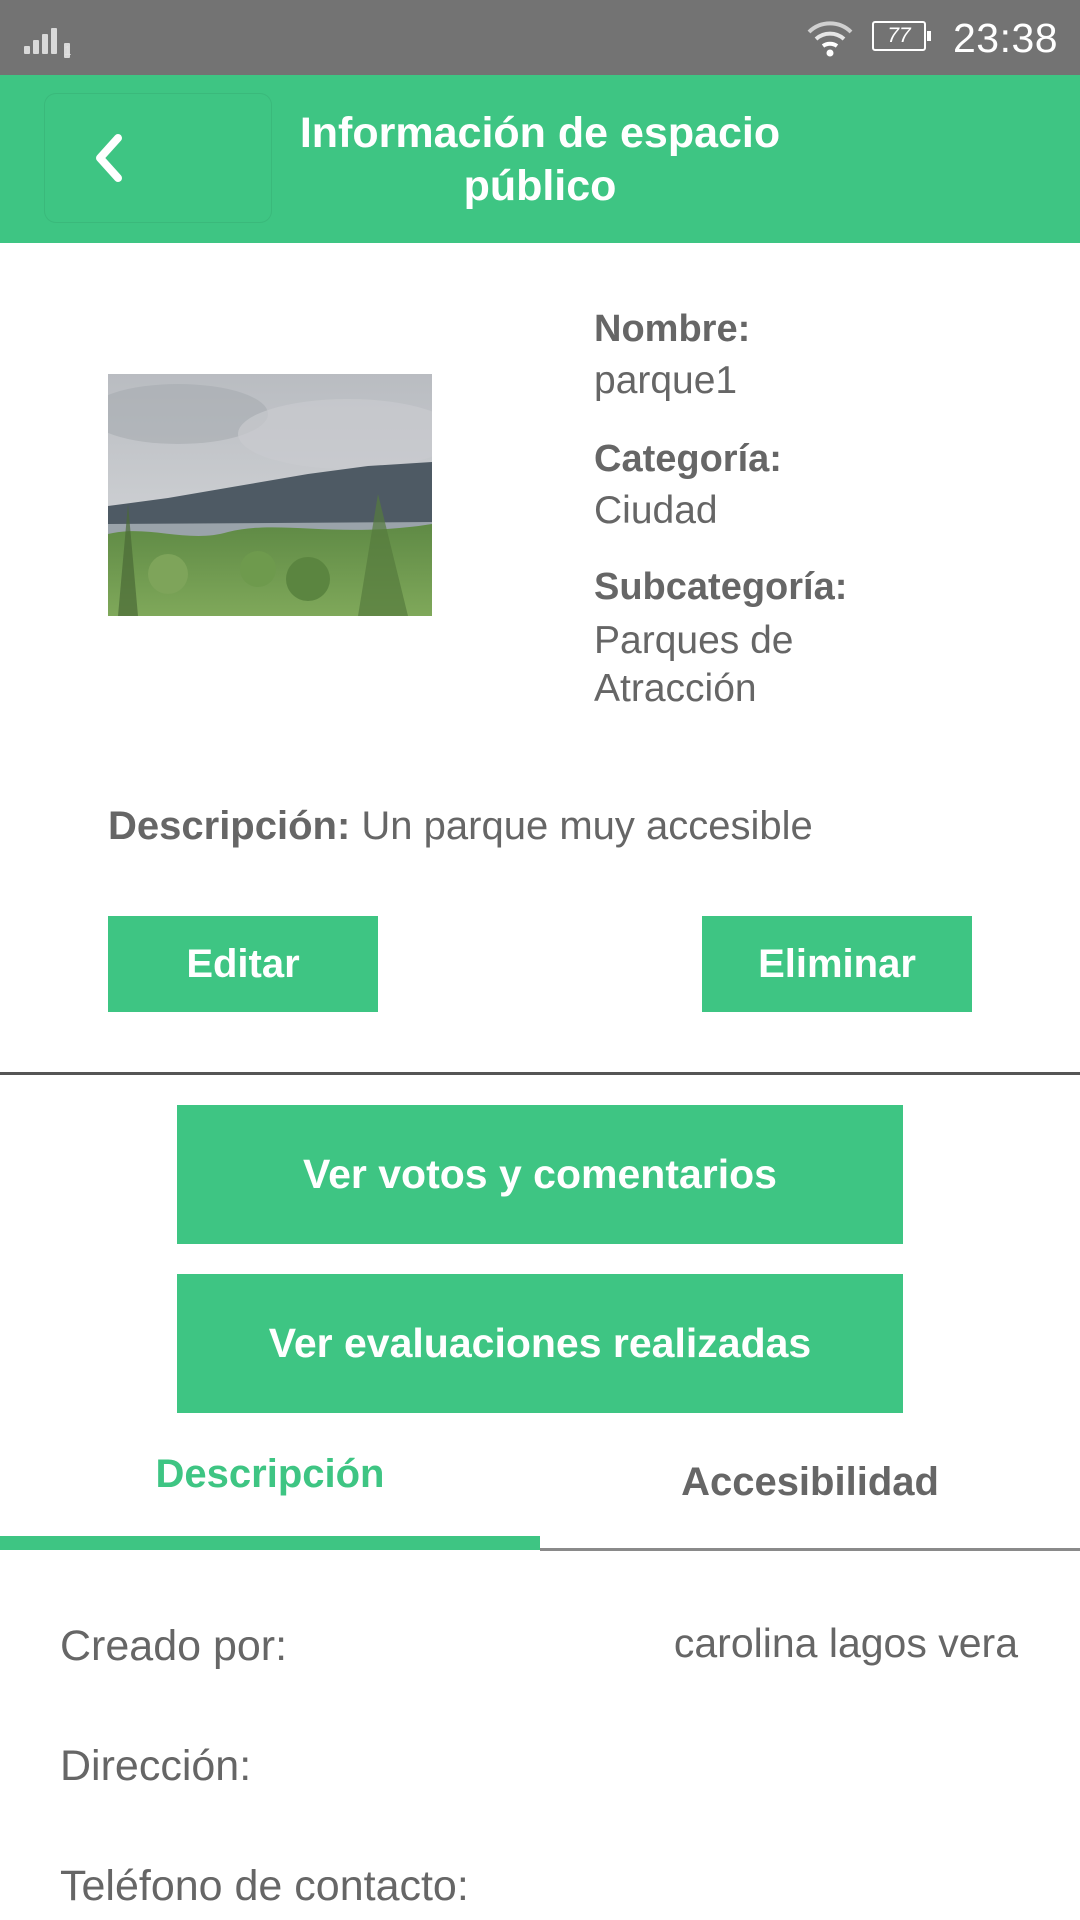 The width and height of the screenshot is (1080, 1920). I want to click on tab-descripcion: Descripción, so click(270, 1474).